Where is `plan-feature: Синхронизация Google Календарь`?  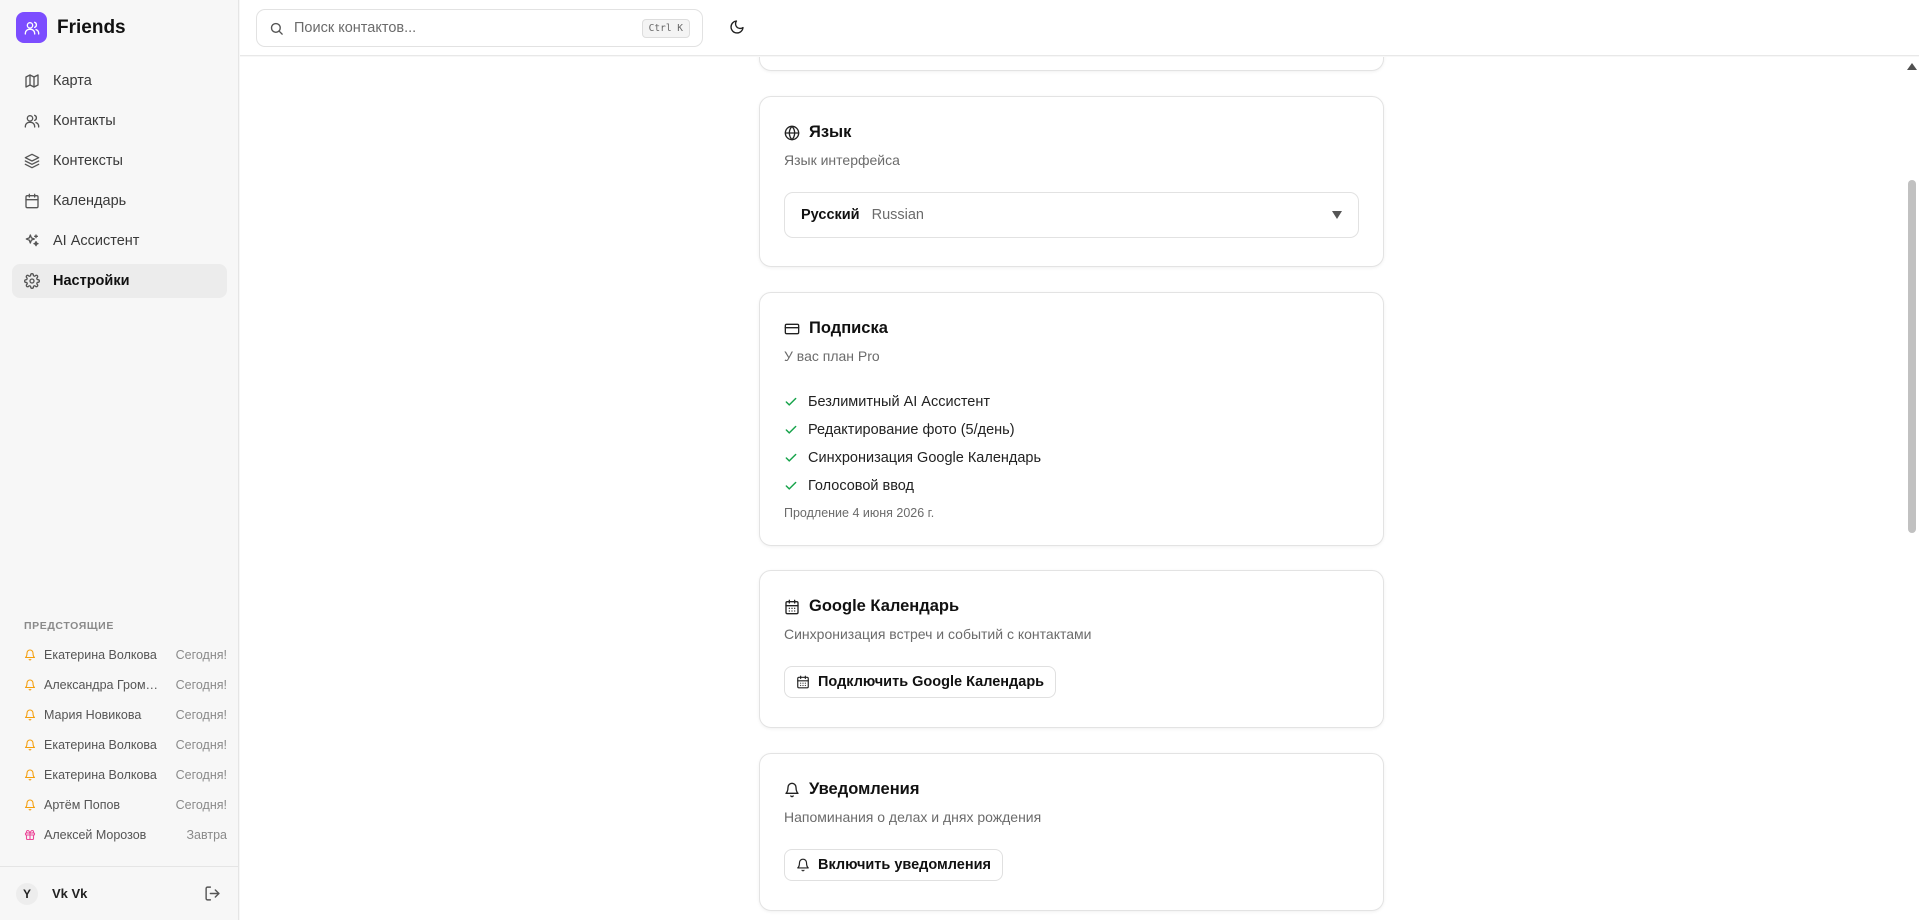
plan-feature: Синхронизация Google Календарь is located at coordinates (1071, 458).